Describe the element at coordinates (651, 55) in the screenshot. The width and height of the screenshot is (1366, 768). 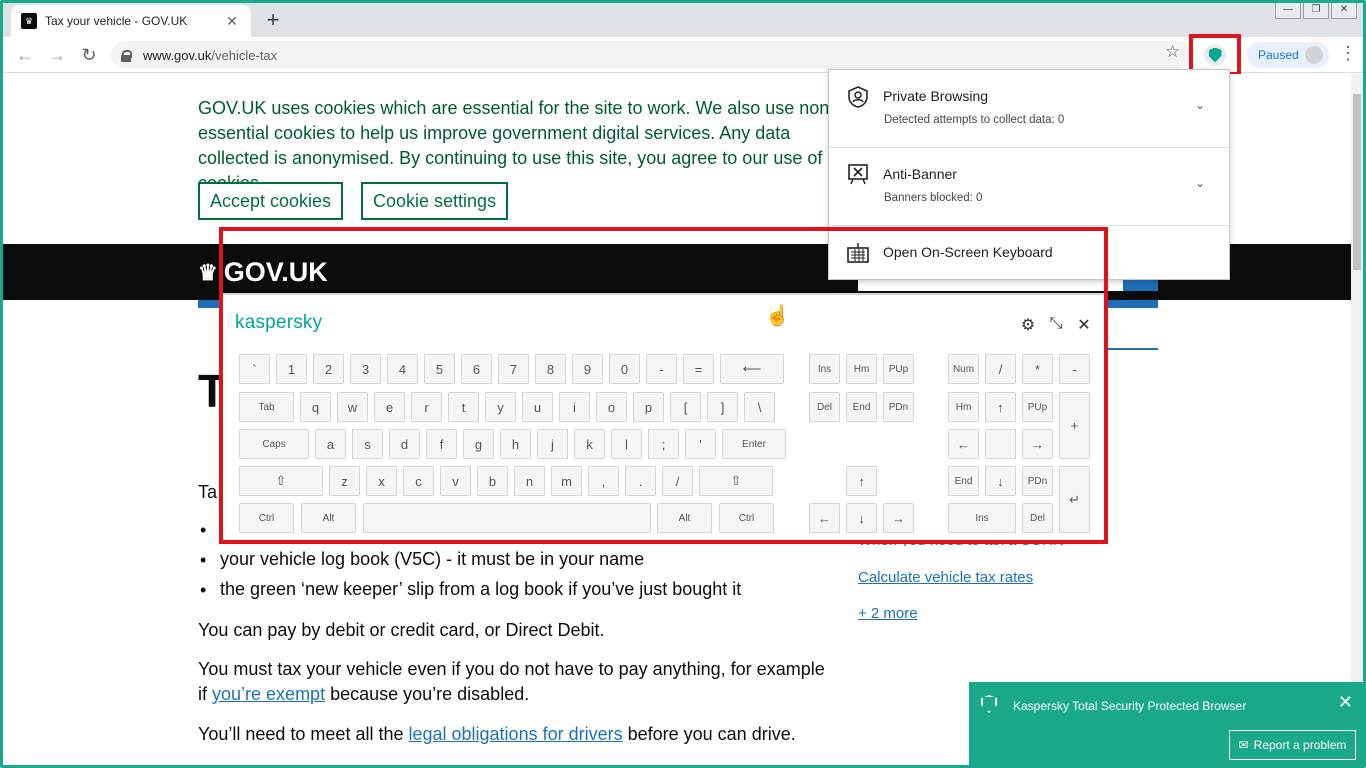
I see `address-bar: www.gov.uk /vehicle-tax` at that location.